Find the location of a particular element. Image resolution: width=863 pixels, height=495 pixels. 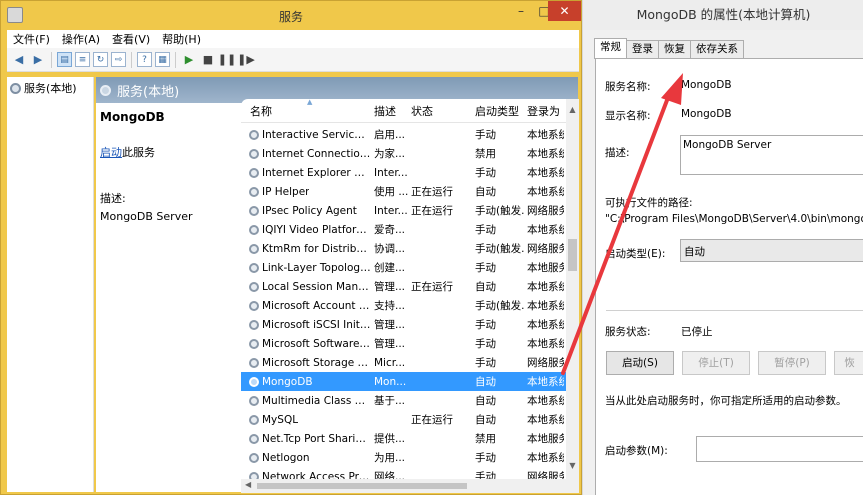

service-row: Microsoft Software Shad...管理... 手动 本地系统 is located at coordinates (403, 343).